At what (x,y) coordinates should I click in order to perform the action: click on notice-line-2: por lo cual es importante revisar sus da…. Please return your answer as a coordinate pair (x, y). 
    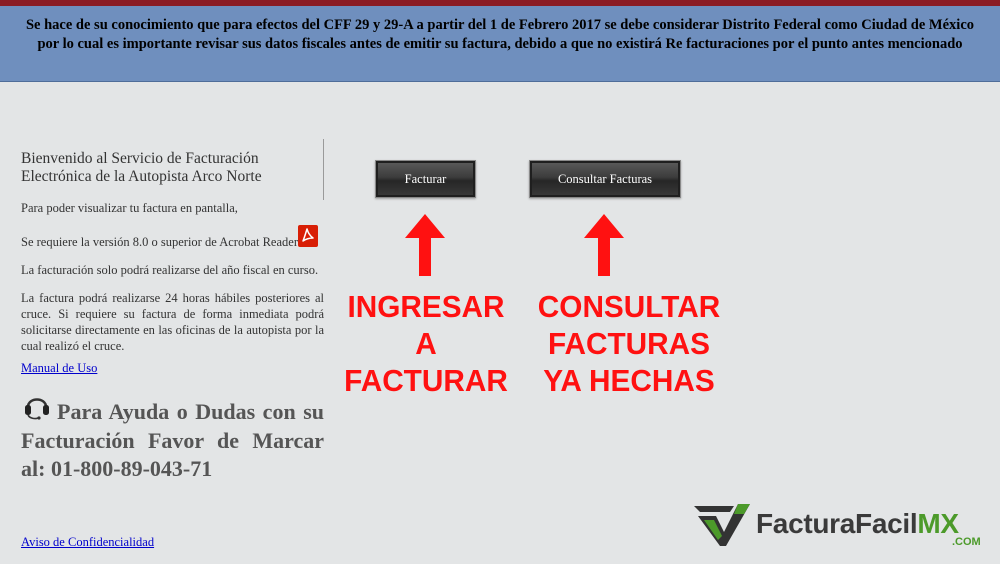
    Looking at the image, I should click on (500, 44).